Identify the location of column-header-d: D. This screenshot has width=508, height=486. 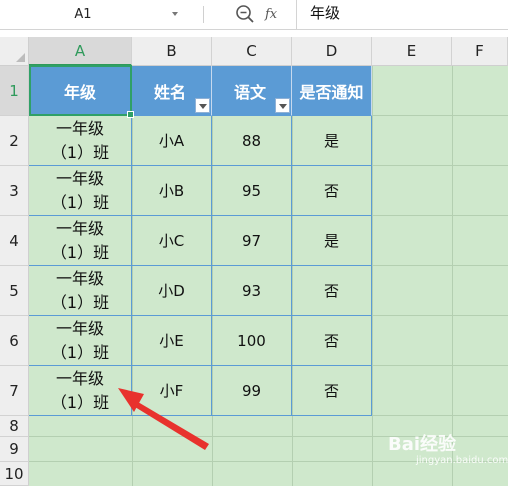
(332, 51).